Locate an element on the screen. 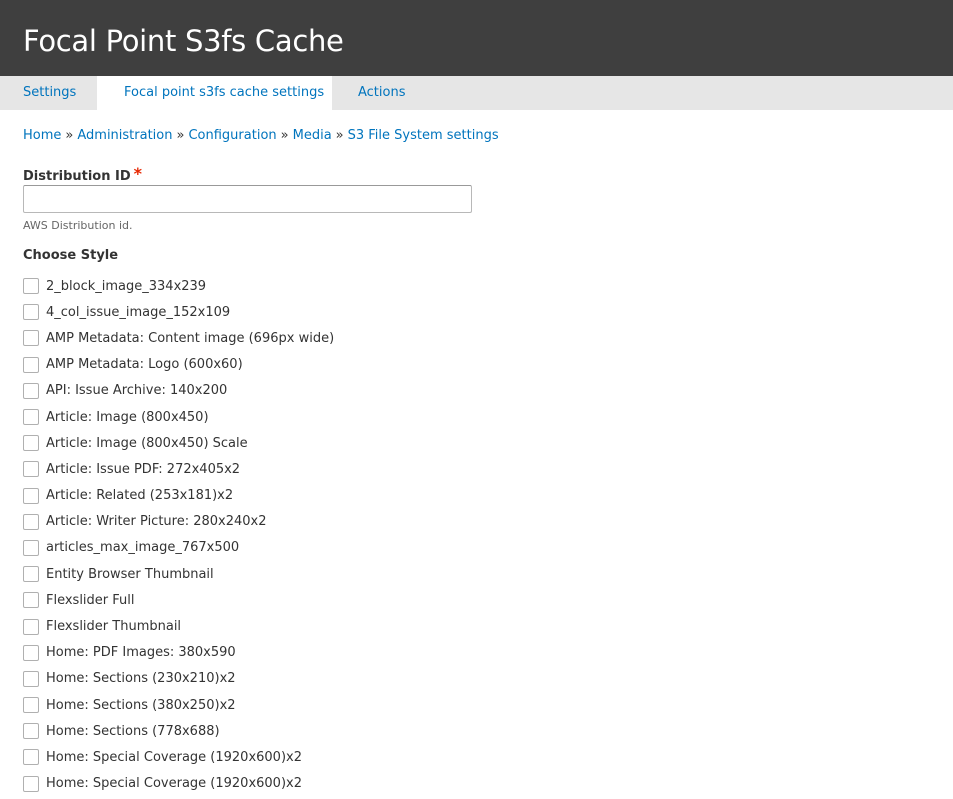 The width and height of the screenshot is (953, 799). style-option-label: Flexslider Full is located at coordinates (90, 600).